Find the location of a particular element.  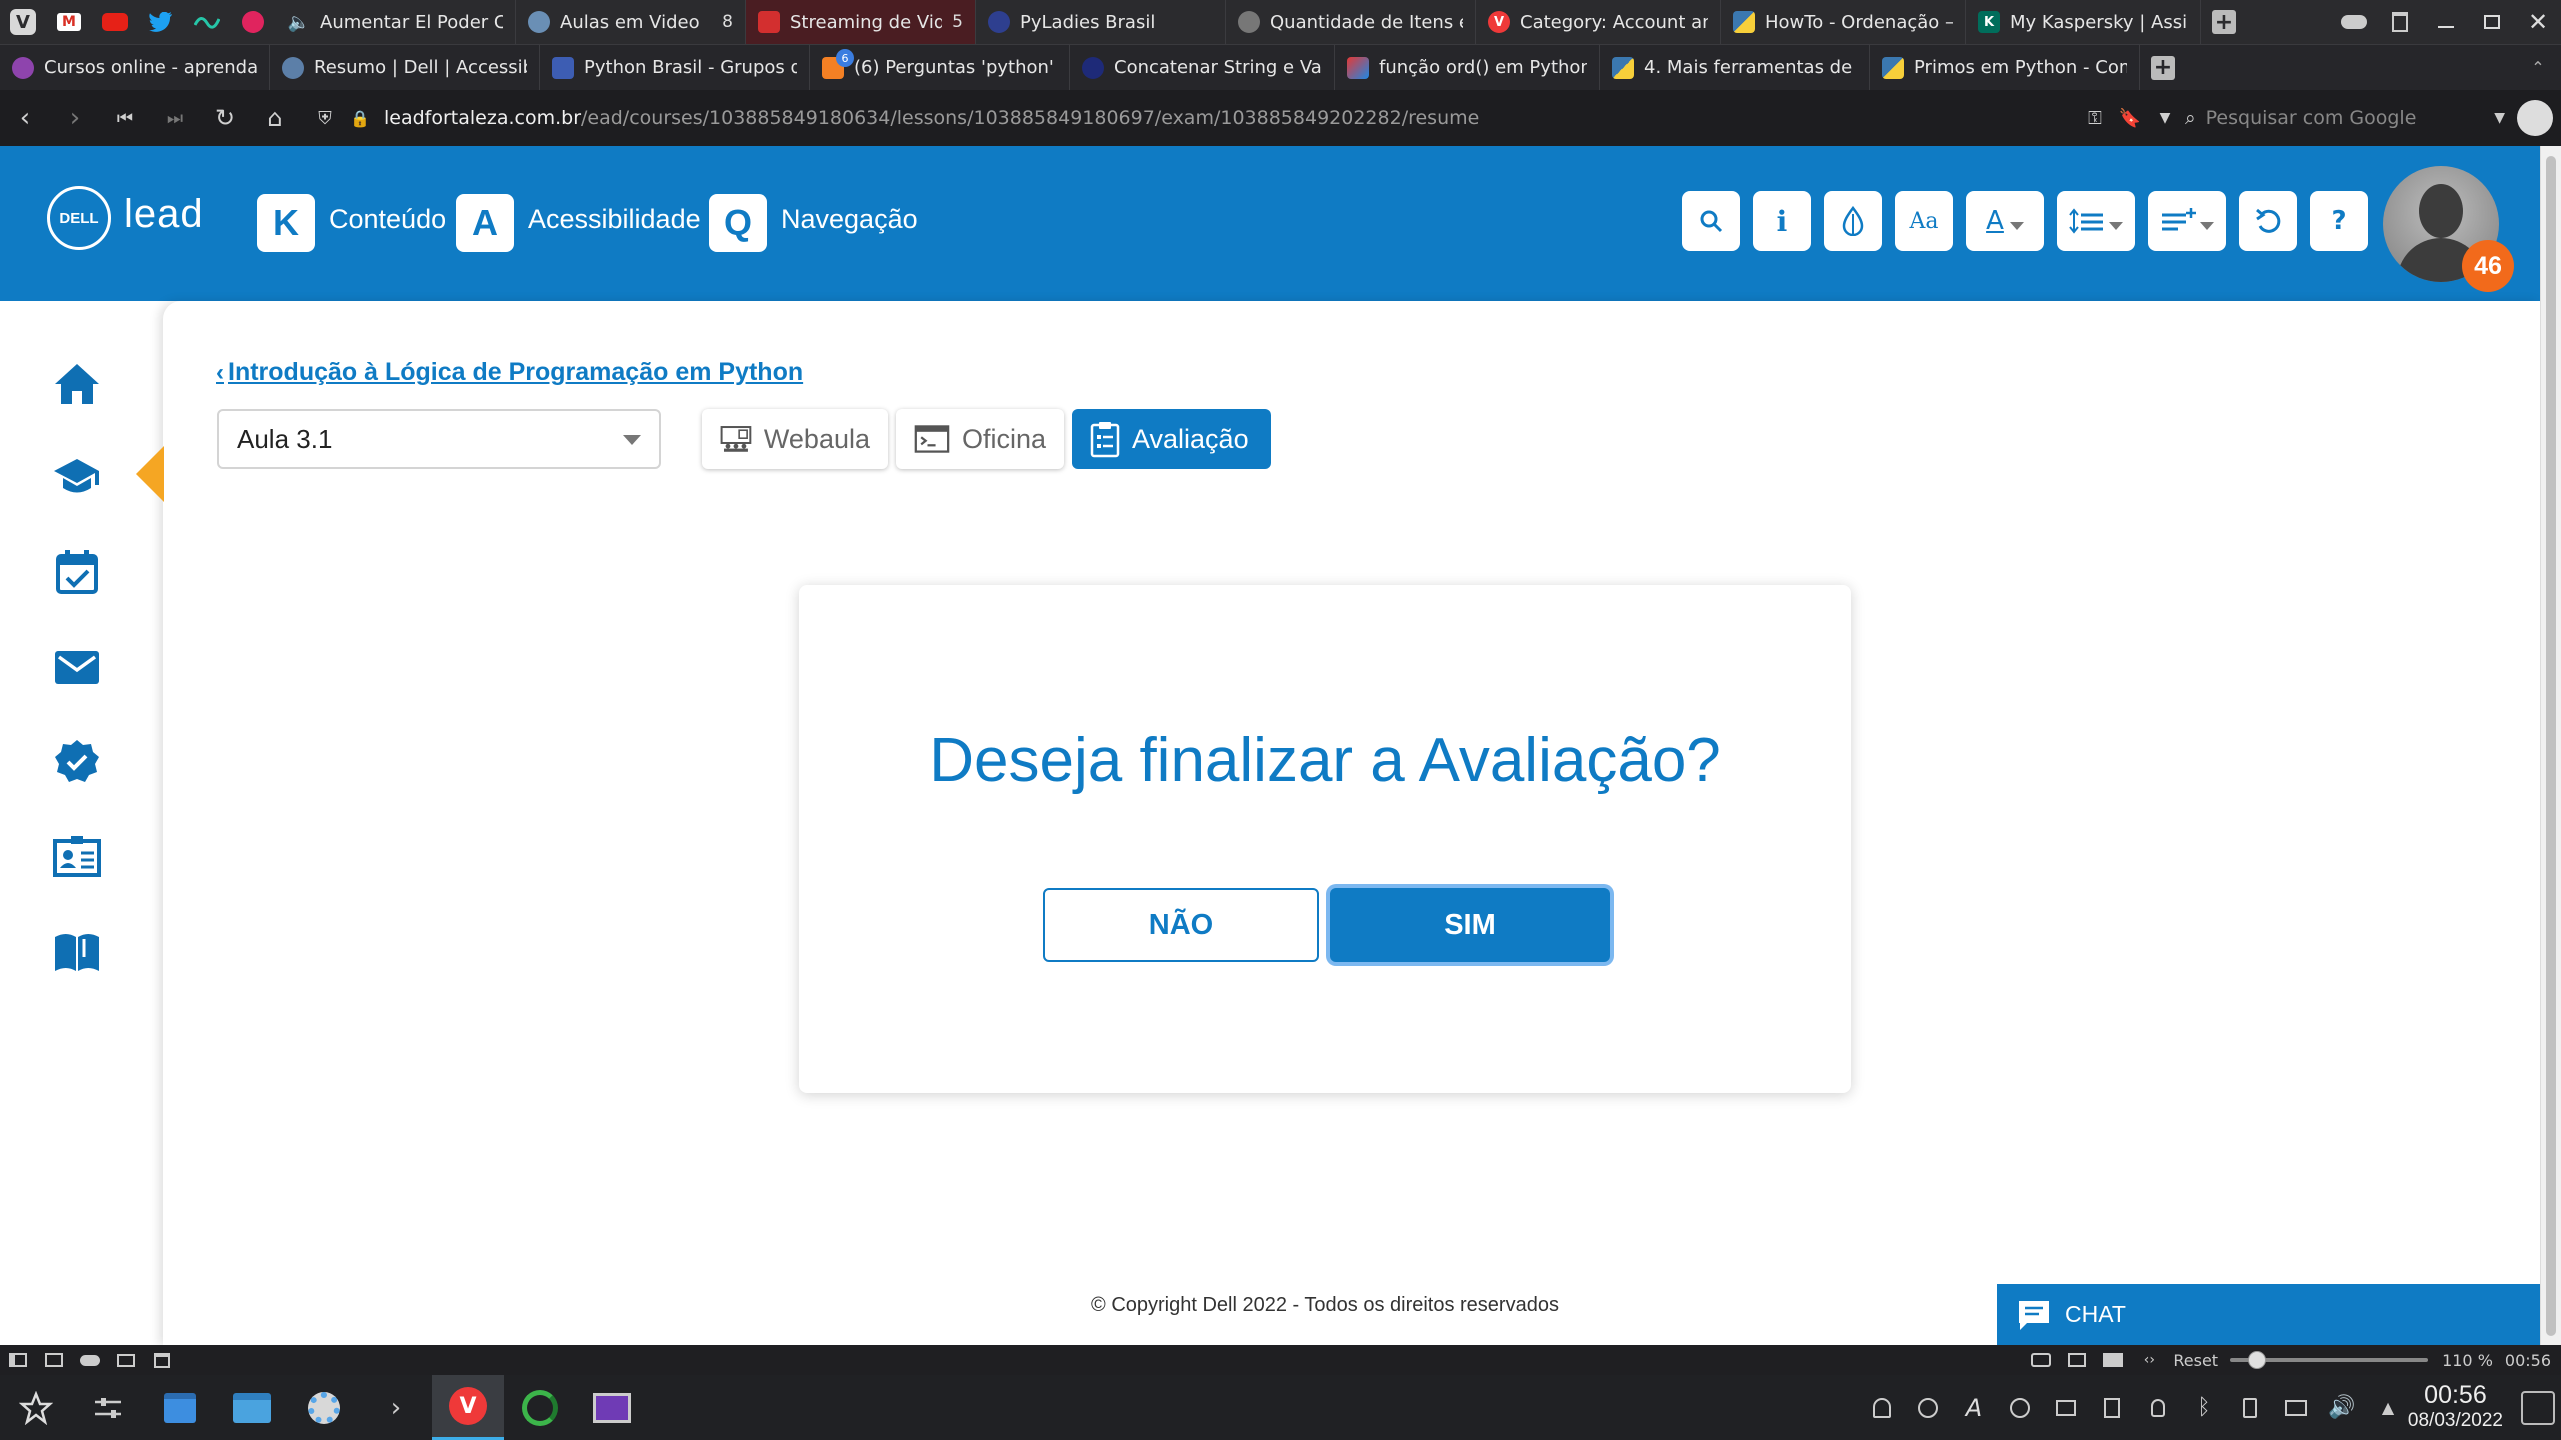

browser-tab: HowTo - Ordenação — is located at coordinates (1843, 22).